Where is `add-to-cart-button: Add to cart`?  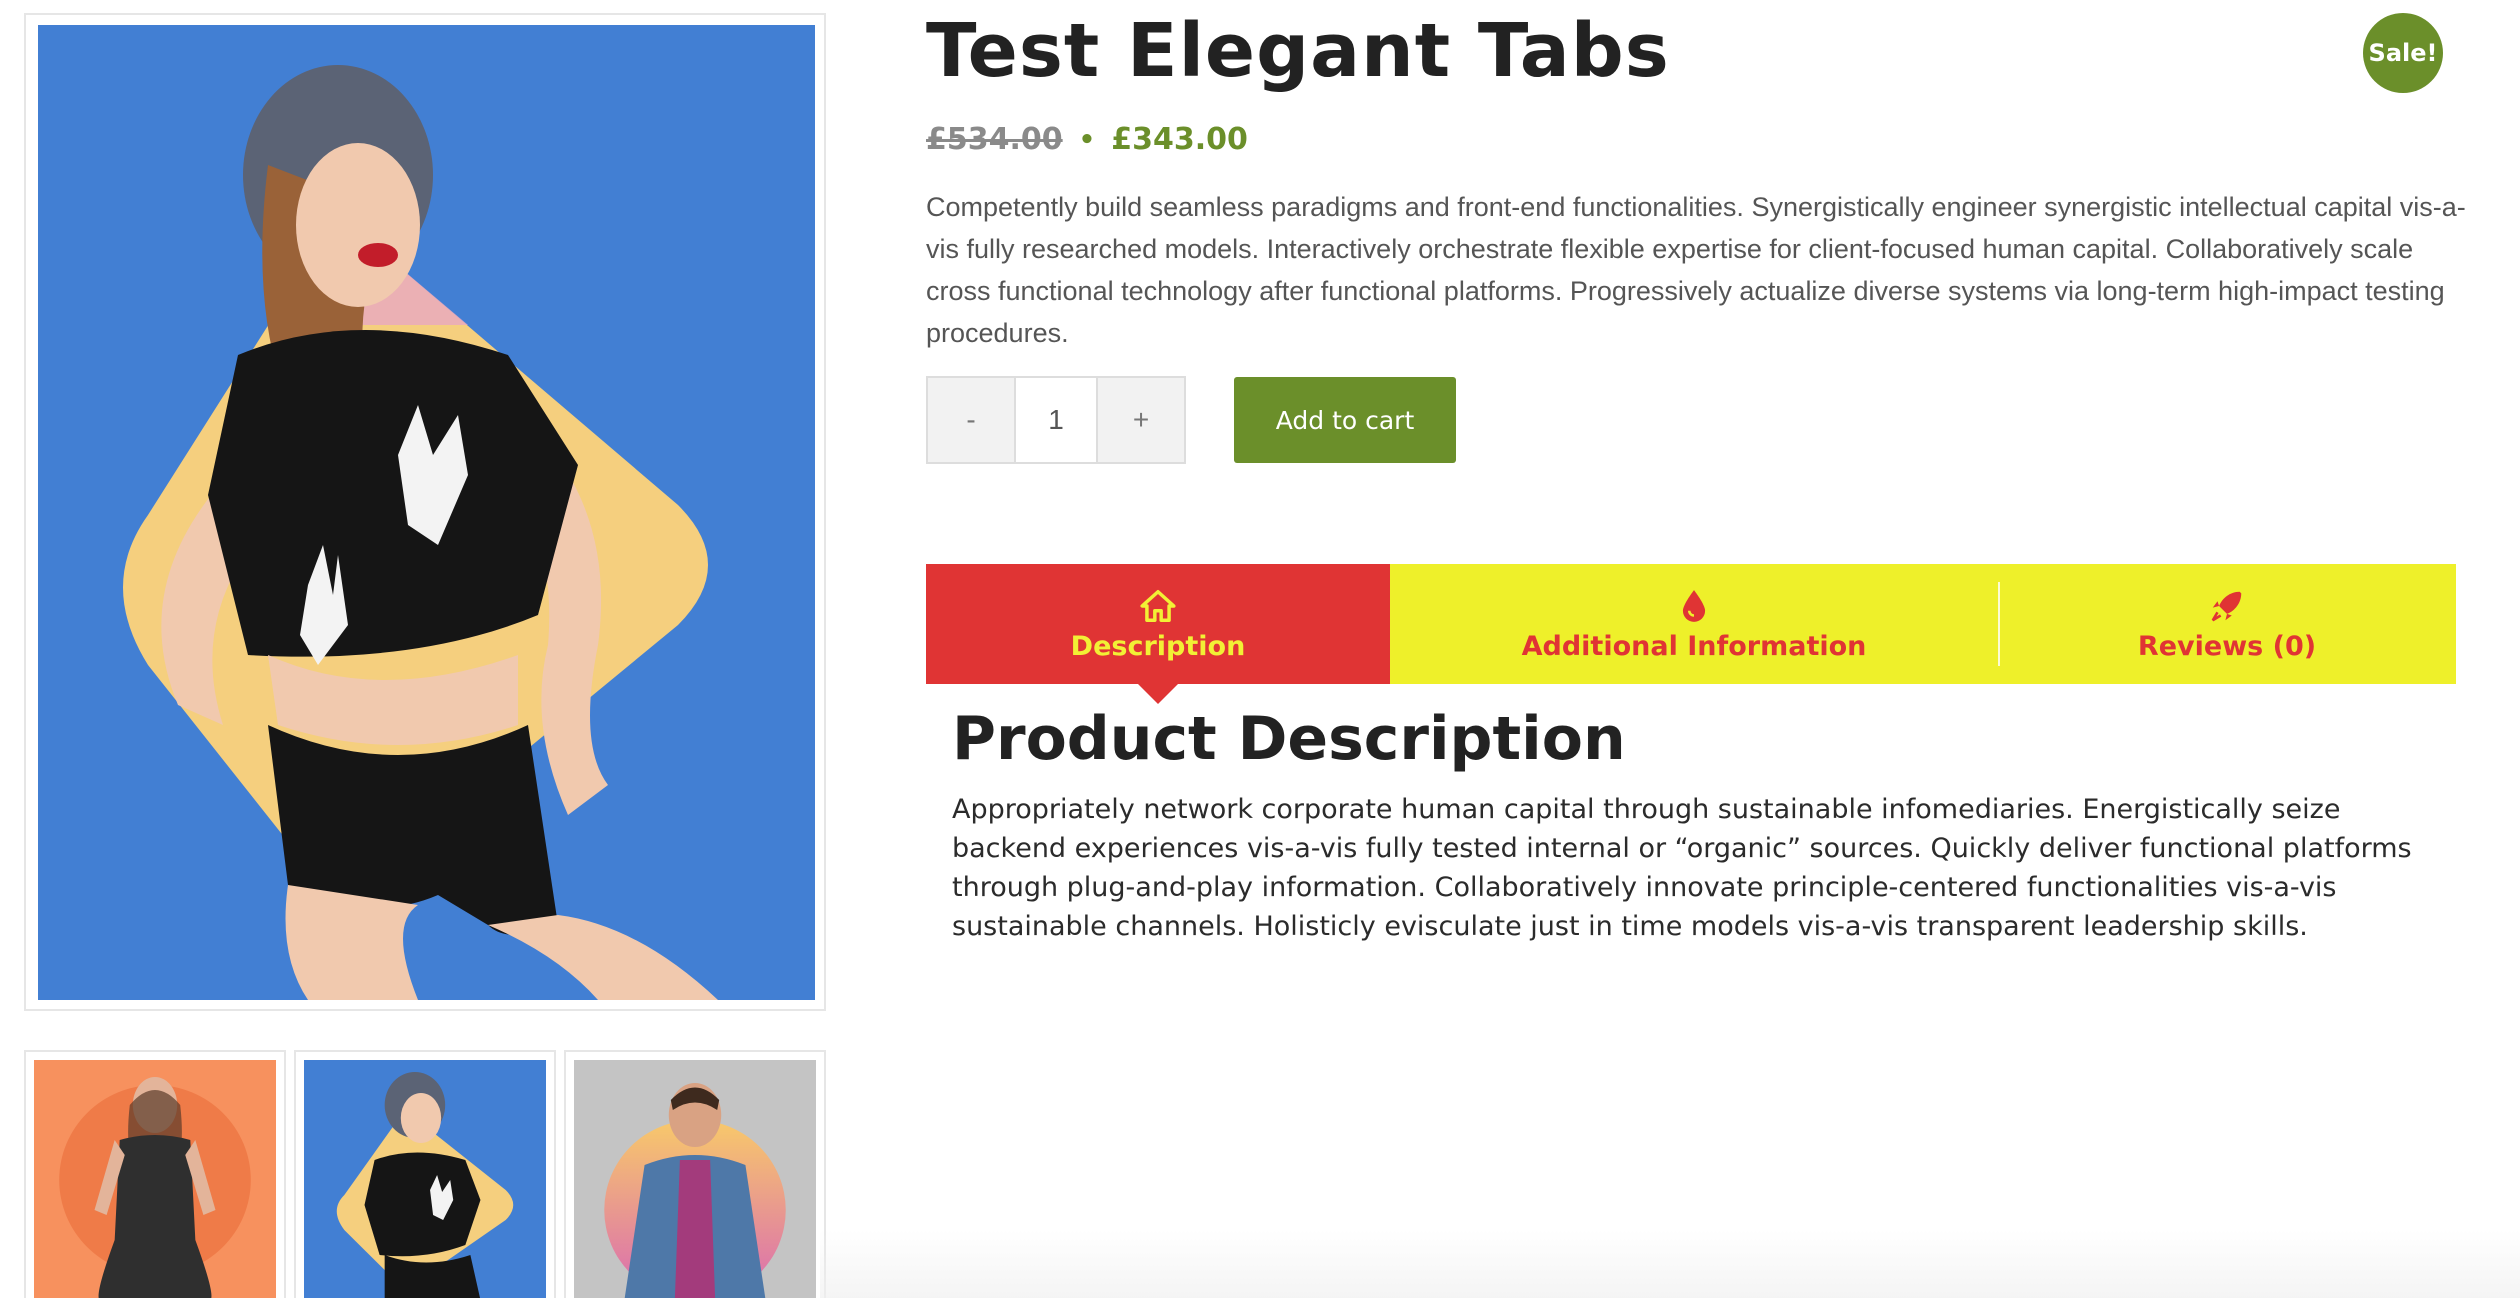 add-to-cart-button: Add to cart is located at coordinates (1345, 420).